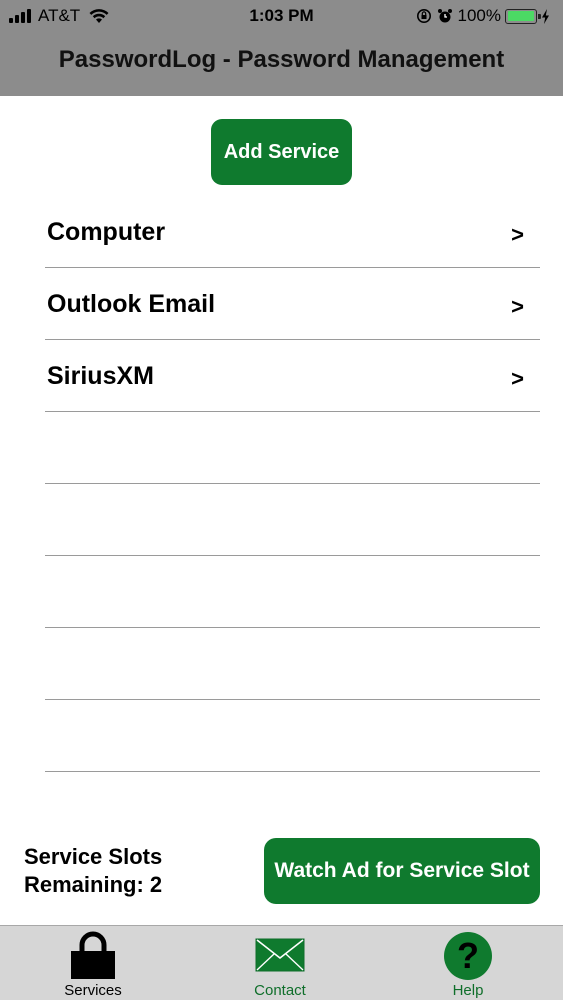 The width and height of the screenshot is (563, 1000). What do you see at coordinates (93, 884) in the screenshot?
I see `slots-label-line2: Remaining: 2` at bounding box center [93, 884].